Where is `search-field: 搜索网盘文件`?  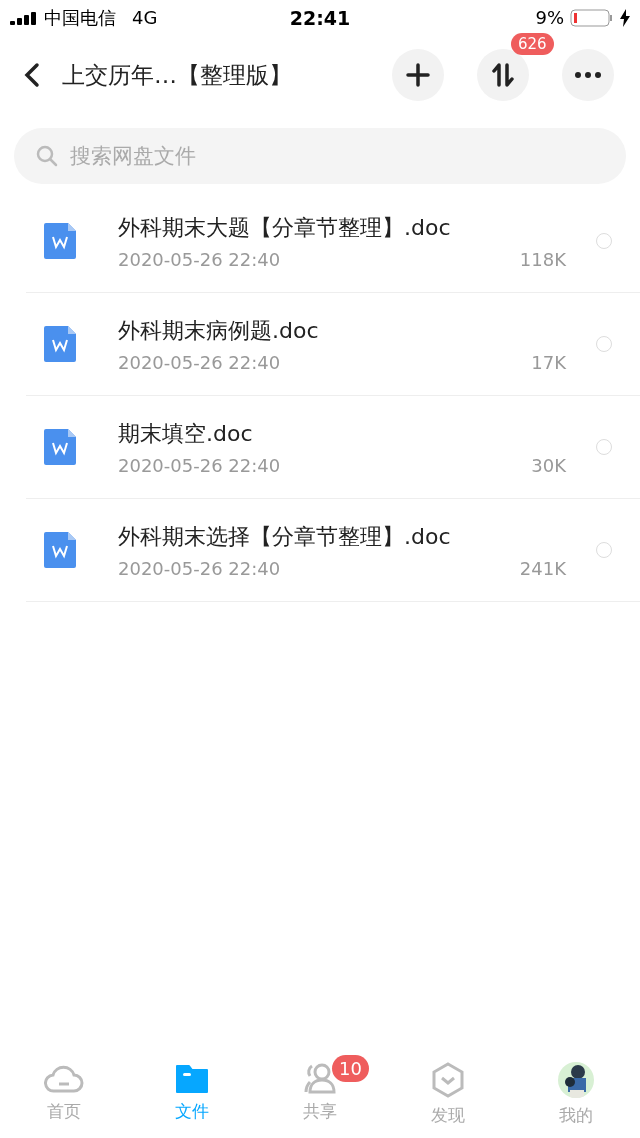
search-field: 搜索网盘文件 is located at coordinates (320, 156).